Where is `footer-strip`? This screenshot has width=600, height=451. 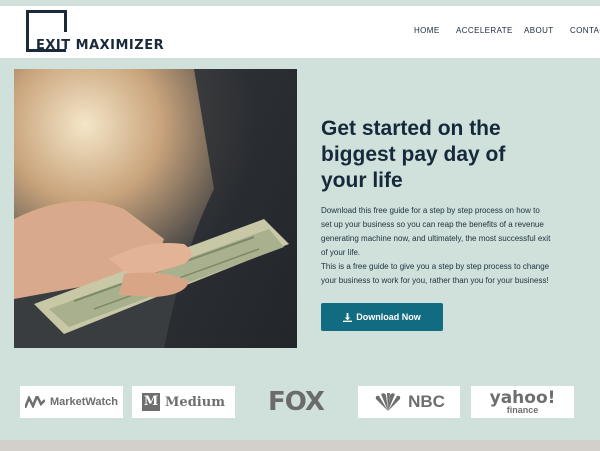 footer-strip is located at coordinates (300, 445).